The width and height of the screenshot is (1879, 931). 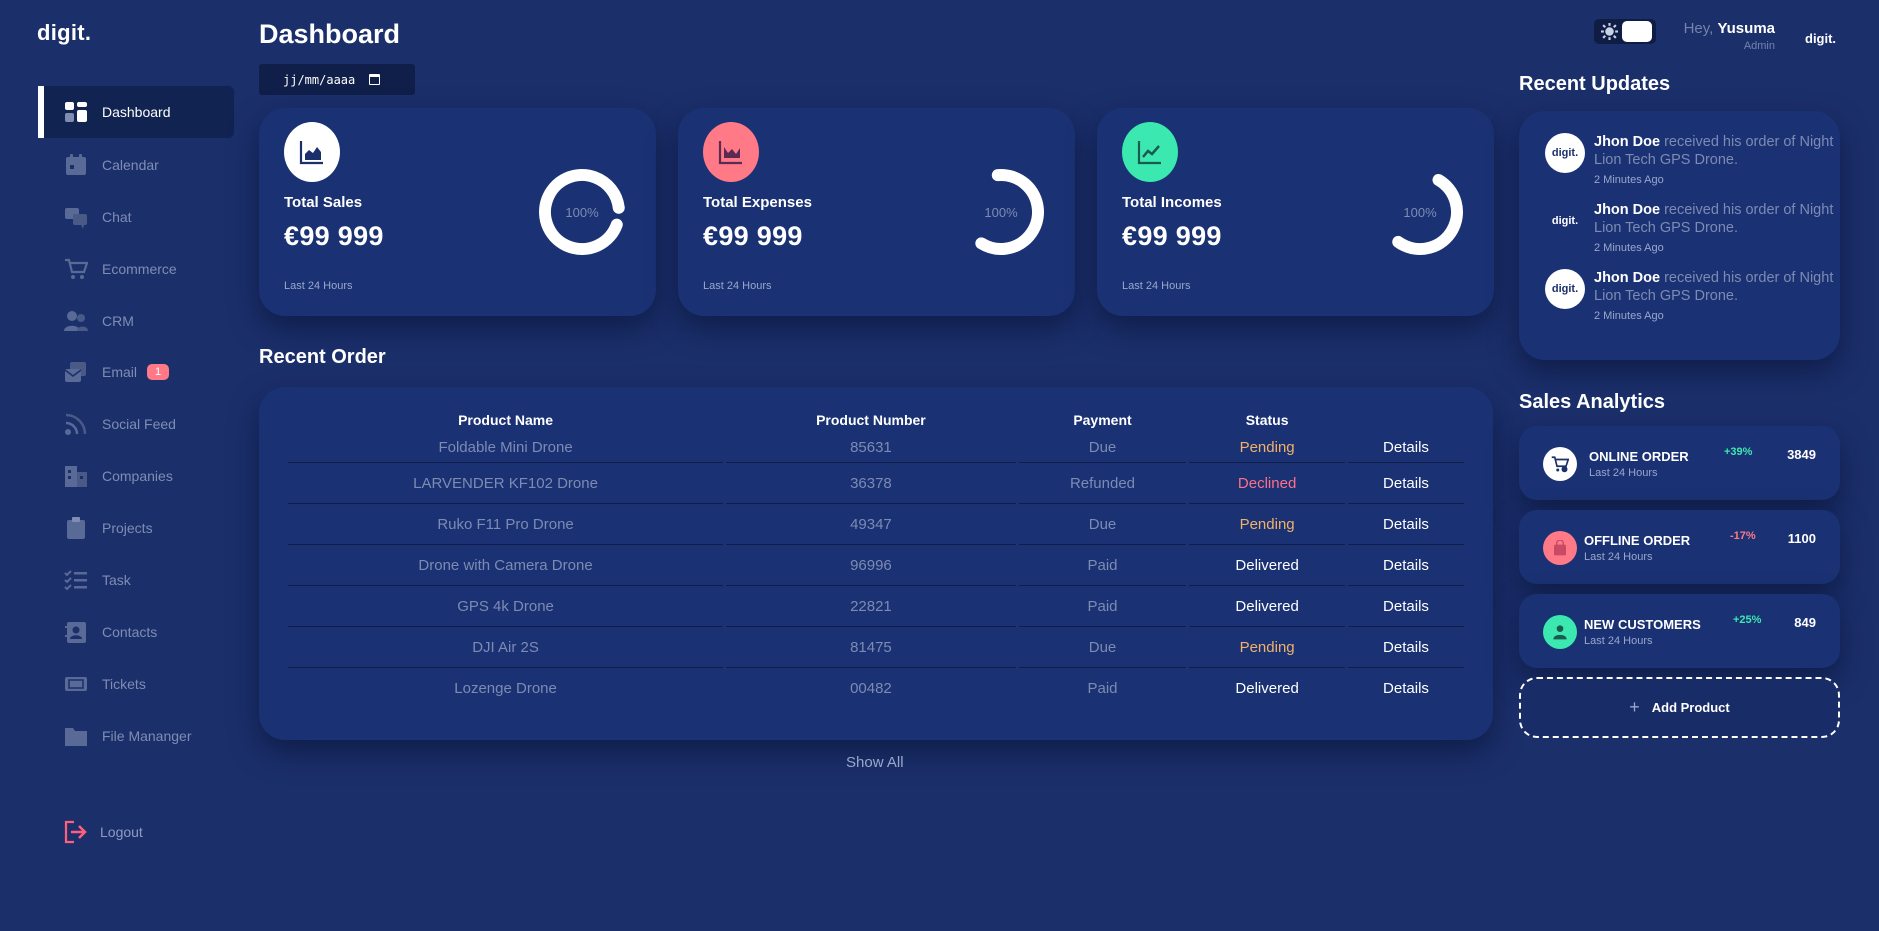 I want to click on sidebar-item-label: Calendar, so click(x=130, y=164).